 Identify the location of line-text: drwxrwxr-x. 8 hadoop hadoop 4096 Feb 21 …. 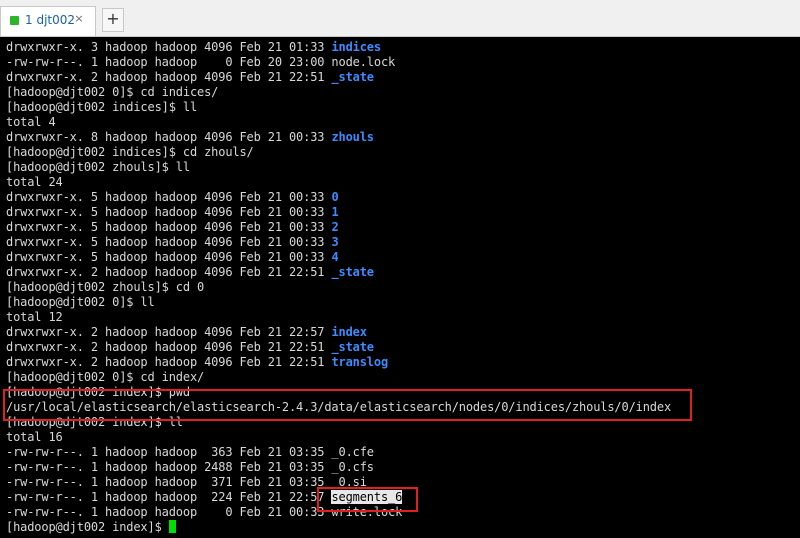
(169, 137).